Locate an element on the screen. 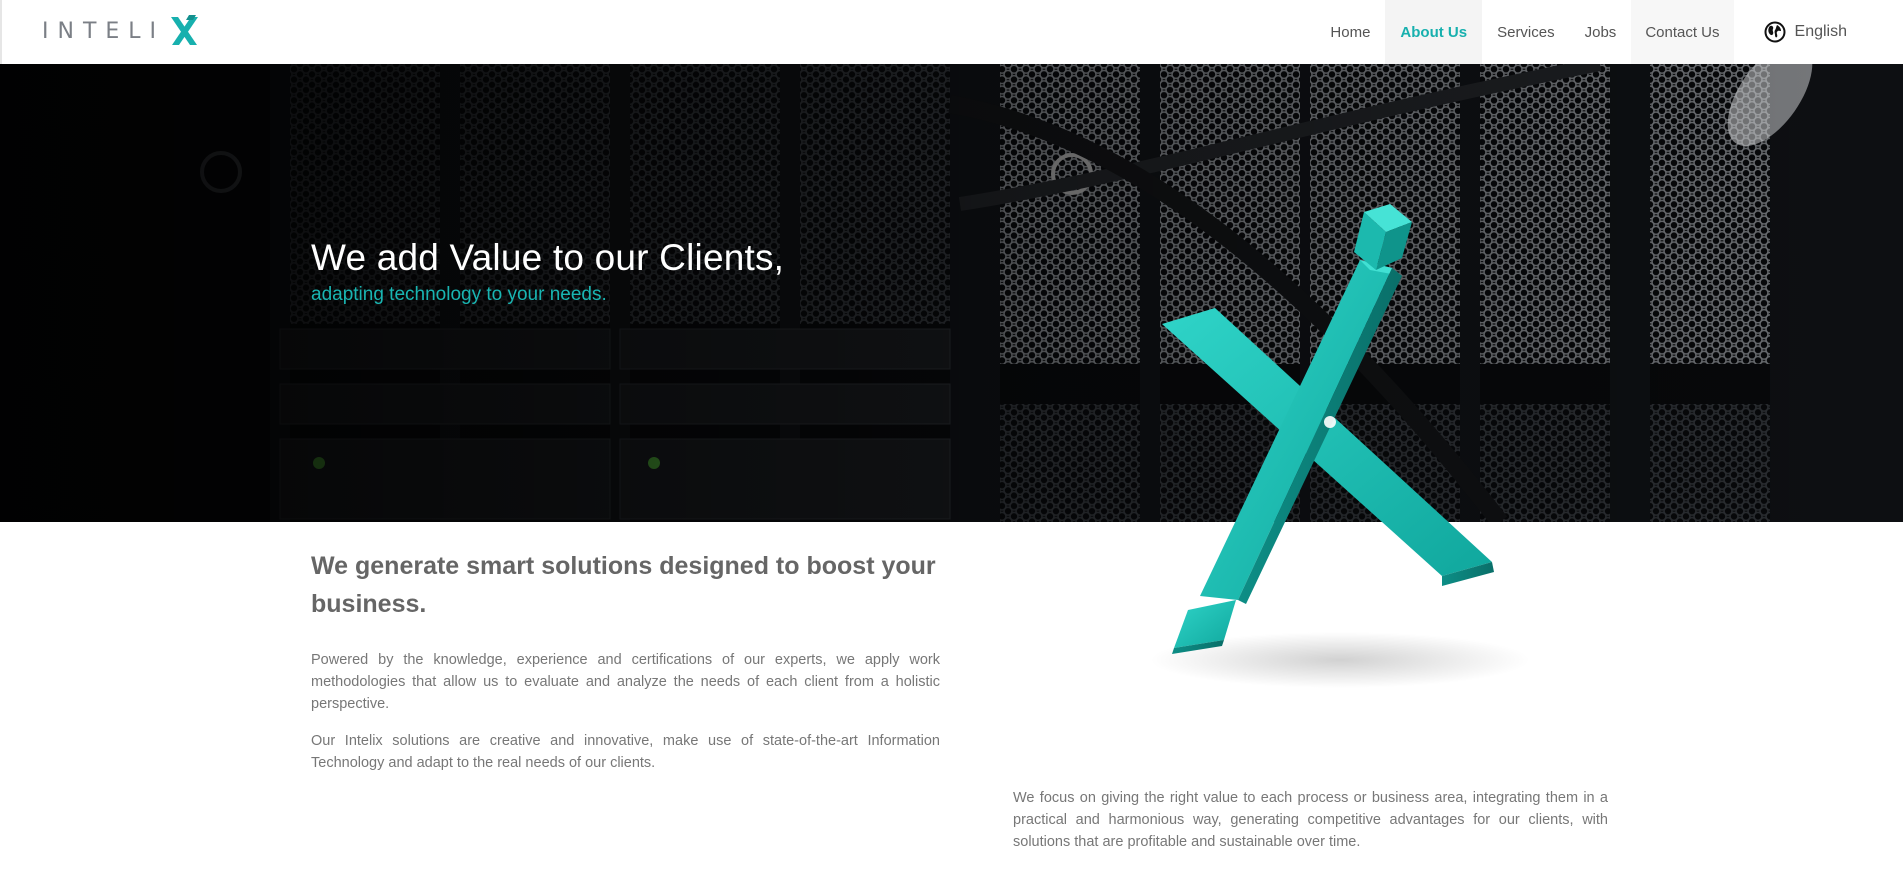 The height and width of the screenshot is (888, 1903). language-label: English is located at coordinates (1820, 31).